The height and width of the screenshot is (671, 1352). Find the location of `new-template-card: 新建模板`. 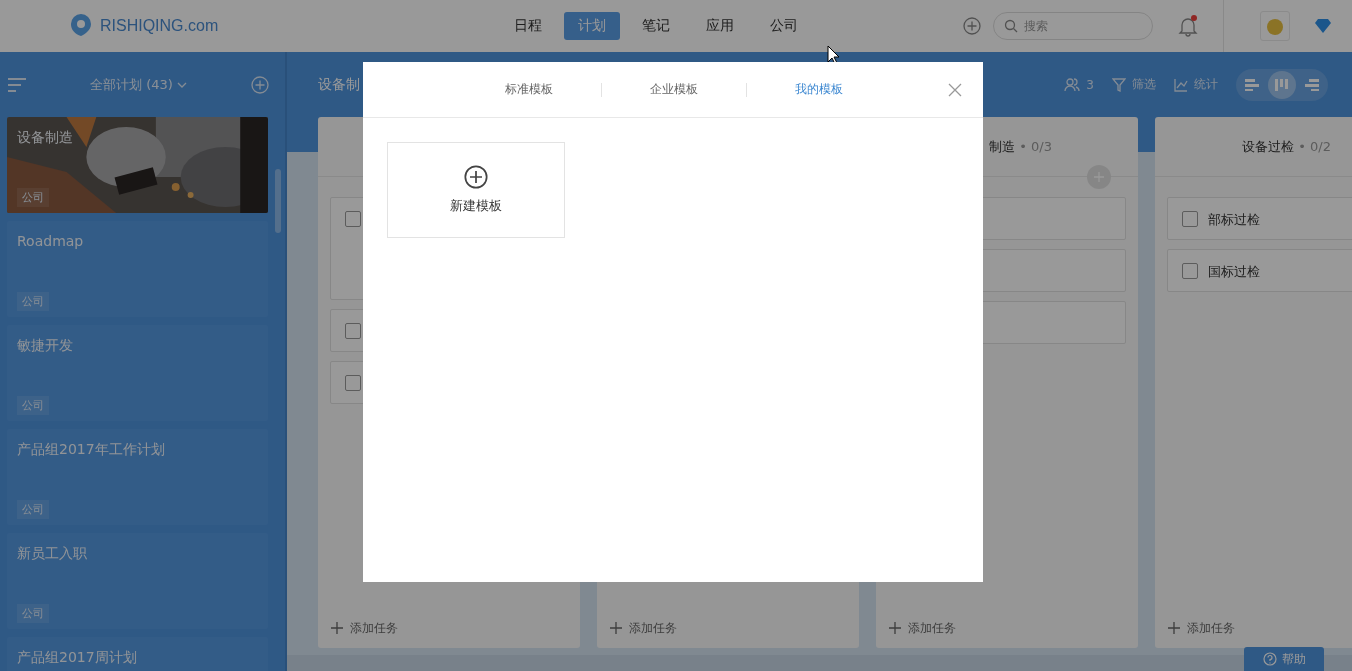

new-template-card: 新建模板 is located at coordinates (476, 190).